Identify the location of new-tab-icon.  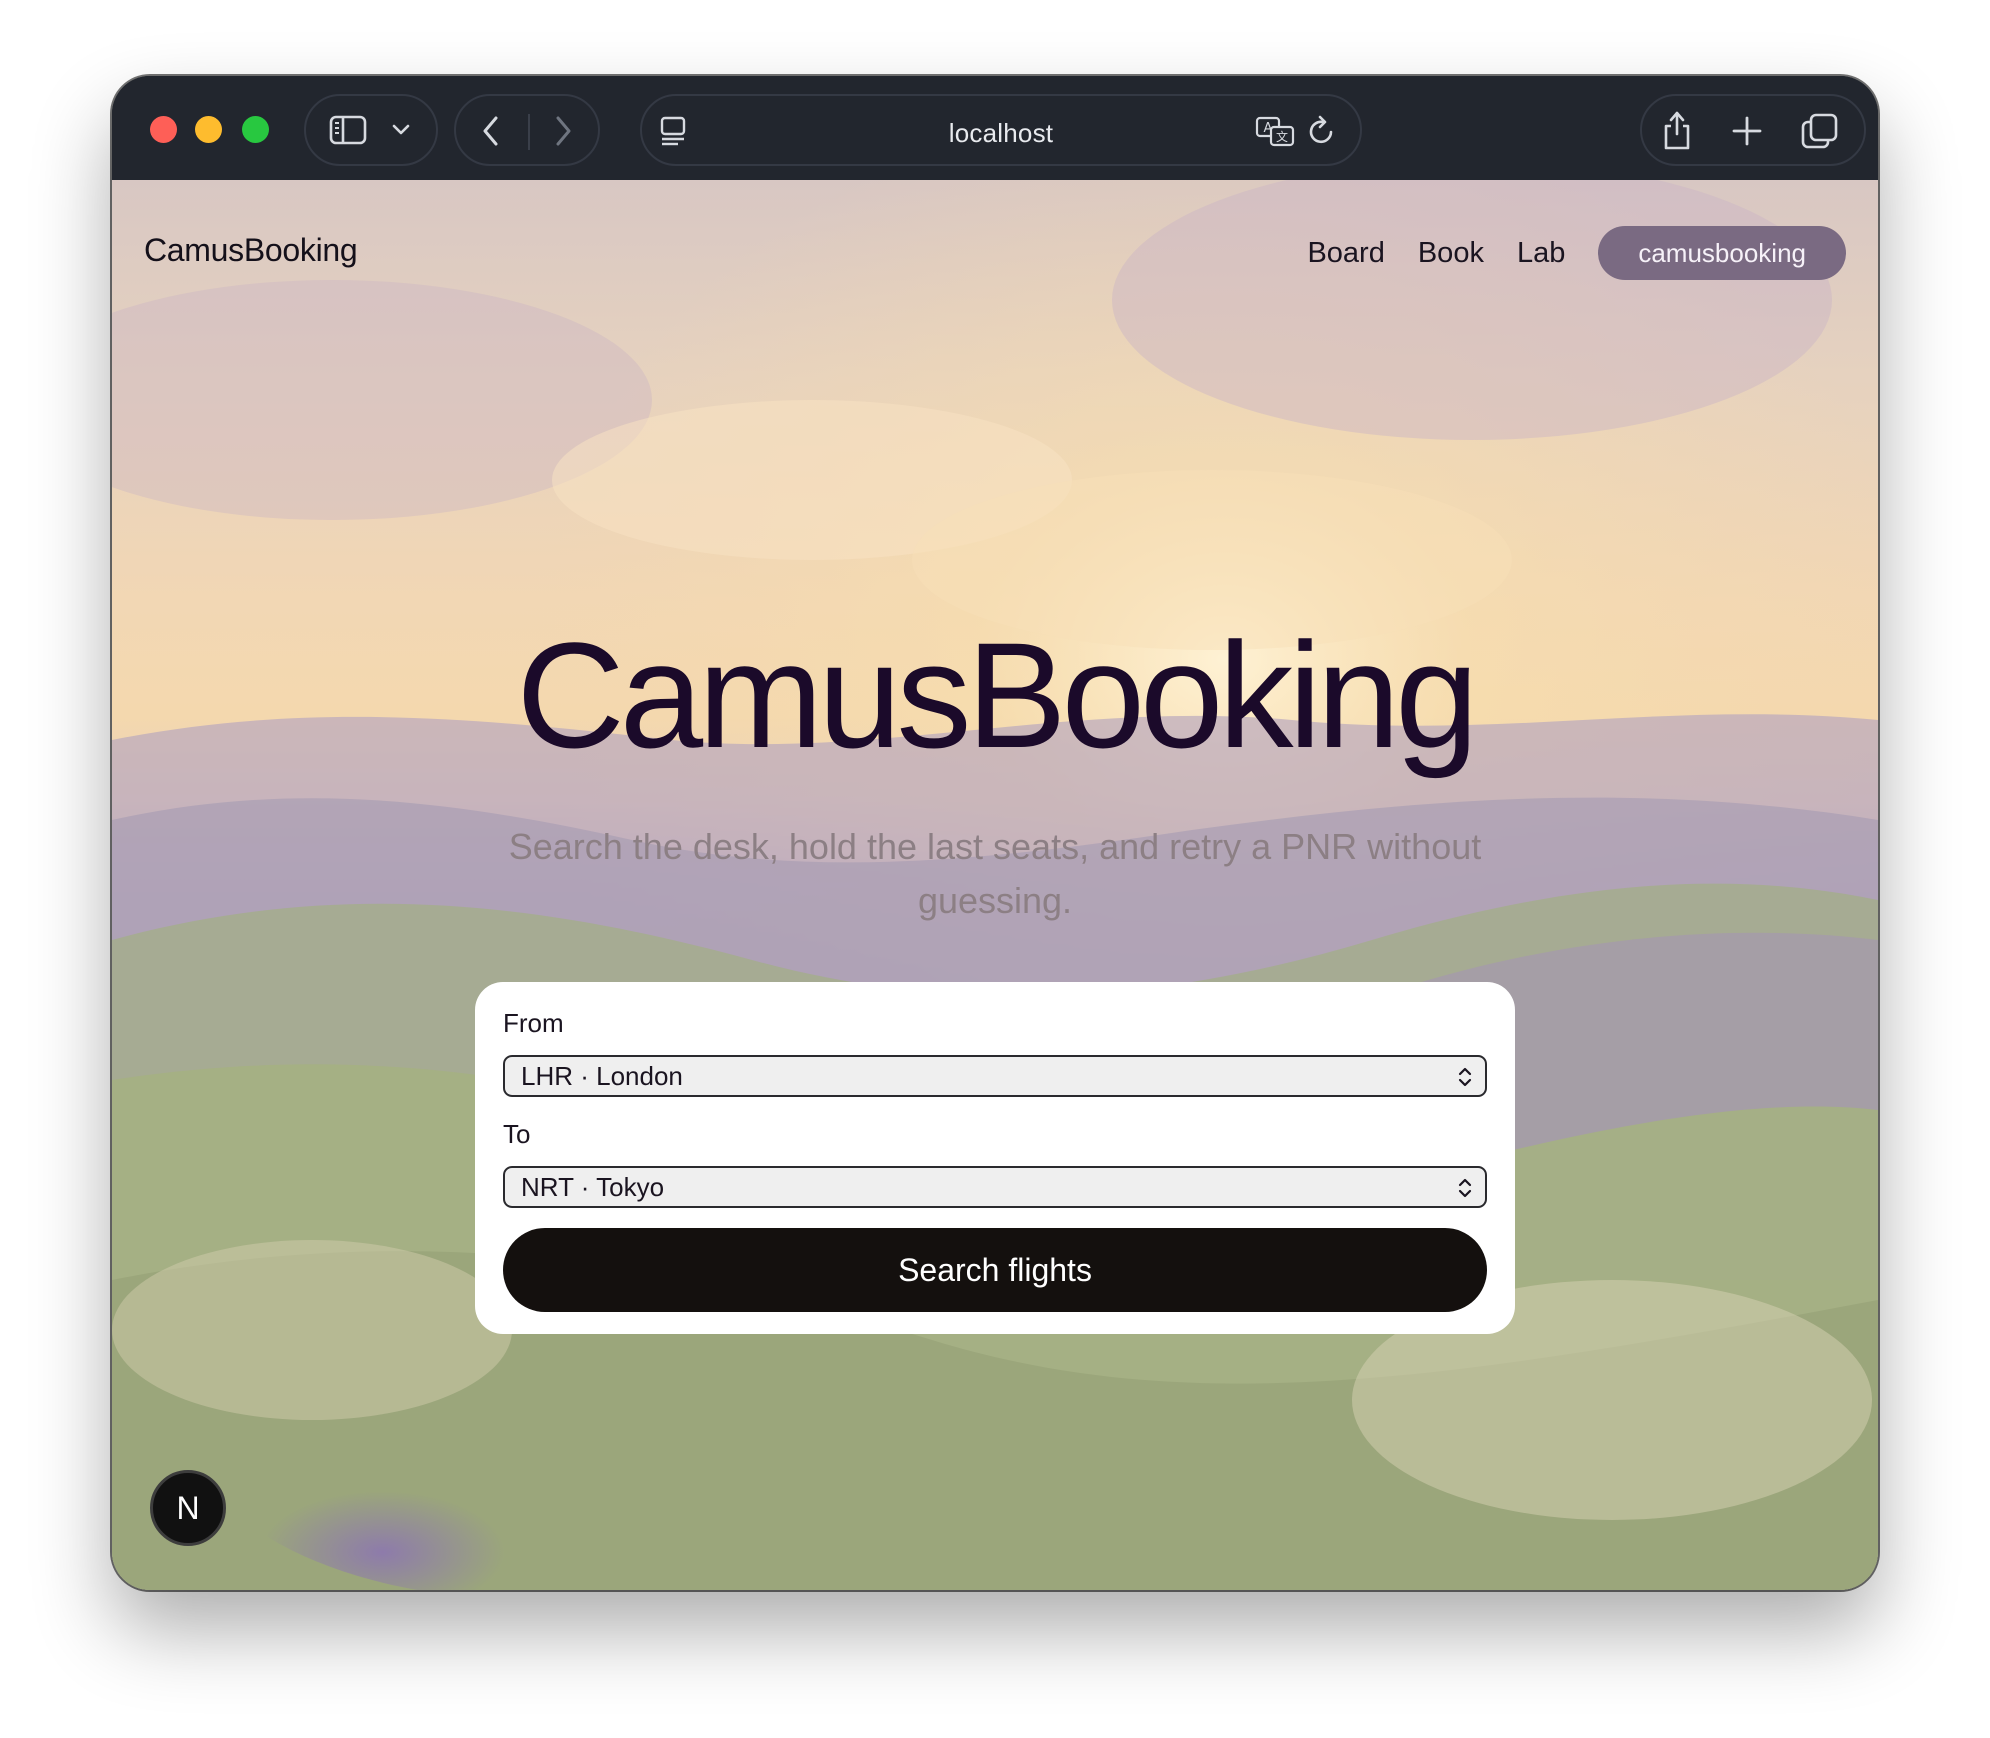
(1747, 131).